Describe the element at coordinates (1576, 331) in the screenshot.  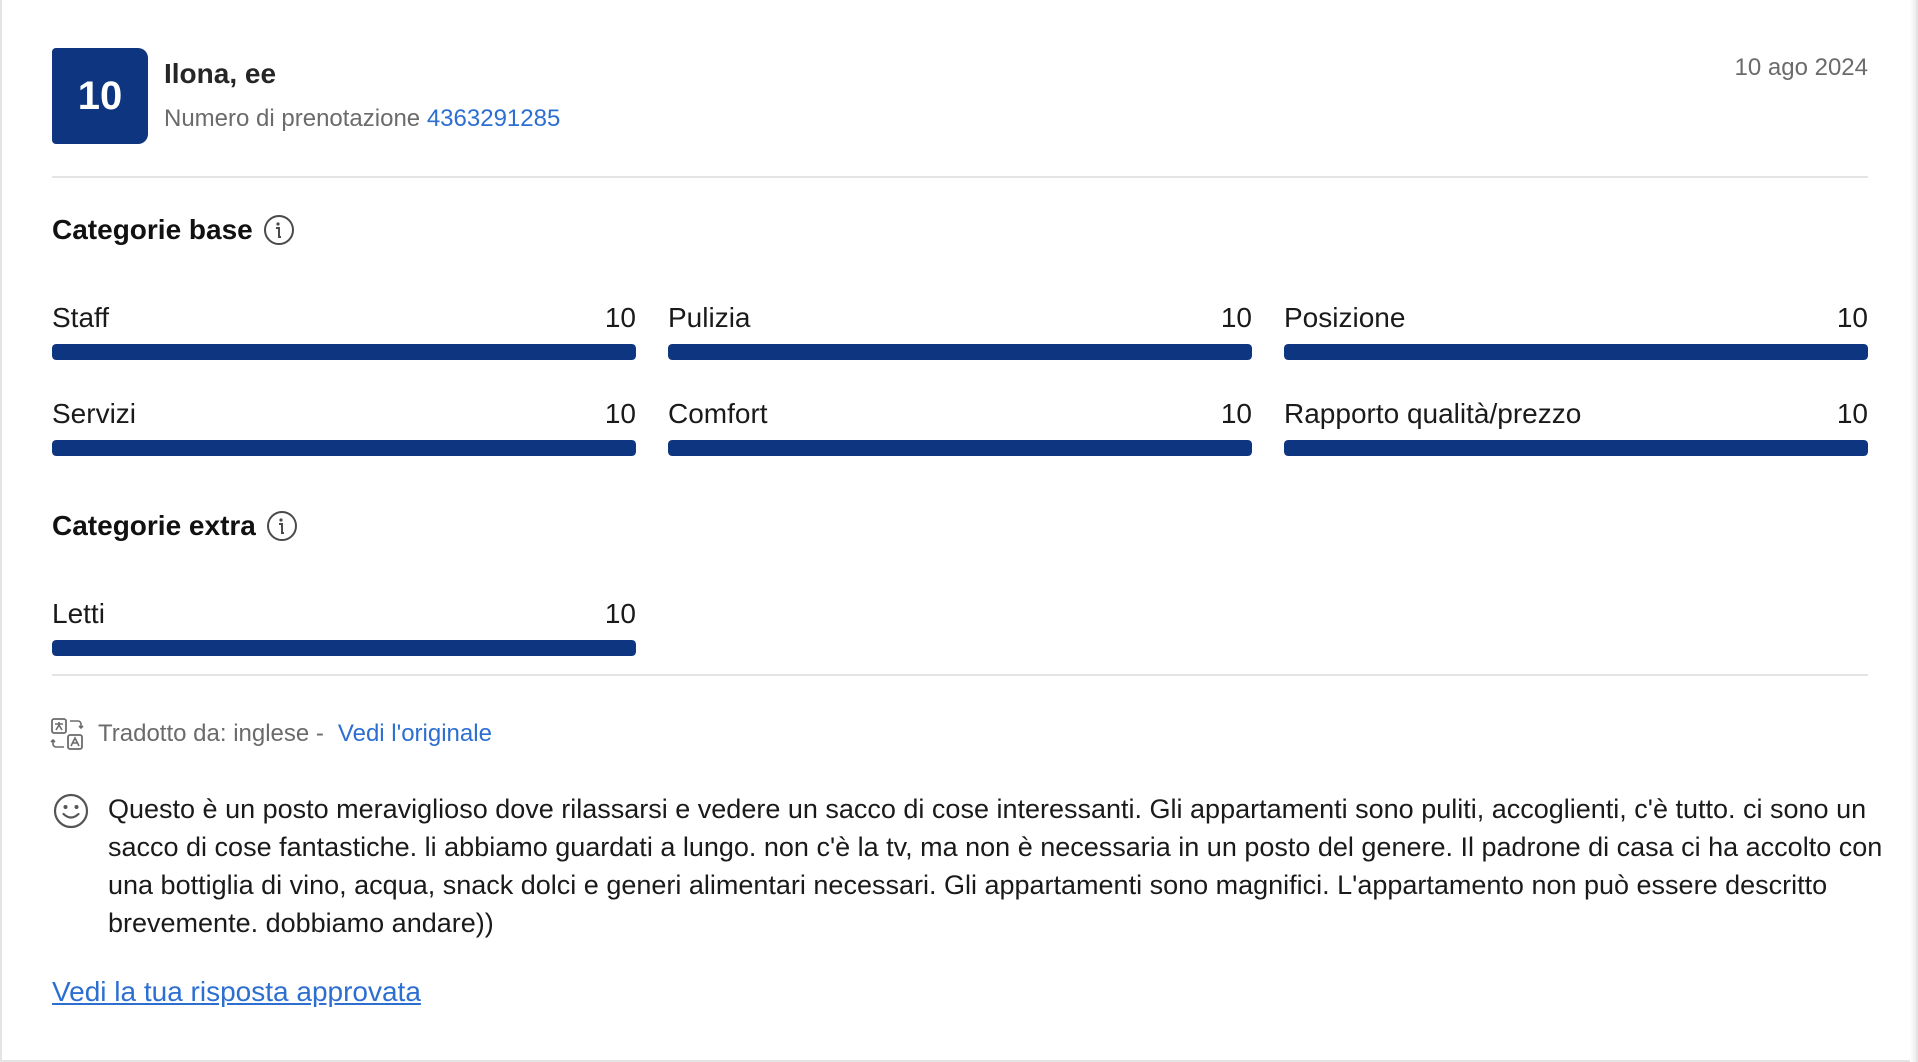
I see `metric-posizione: Posizione 10` at that location.